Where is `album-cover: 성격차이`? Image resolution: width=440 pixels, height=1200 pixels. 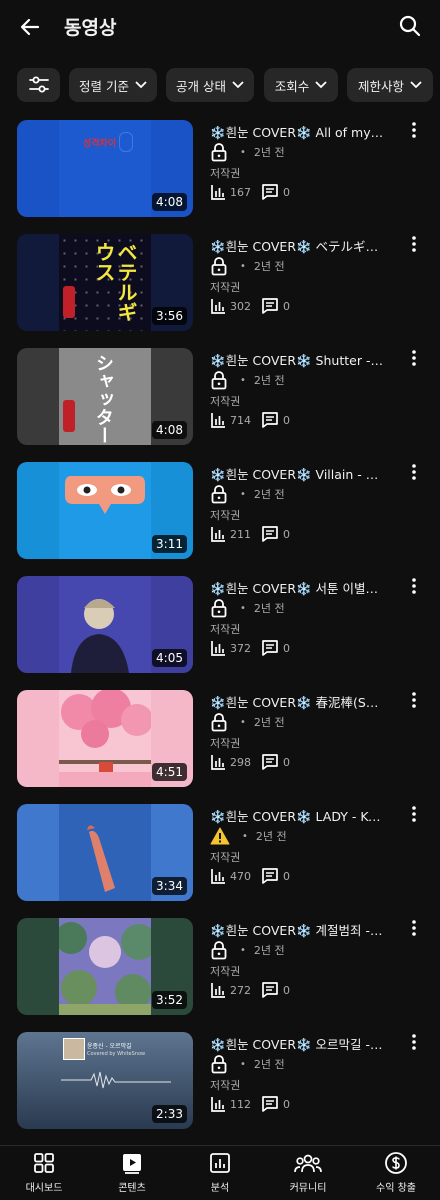
album-cover: 성격차이 is located at coordinates (105, 168).